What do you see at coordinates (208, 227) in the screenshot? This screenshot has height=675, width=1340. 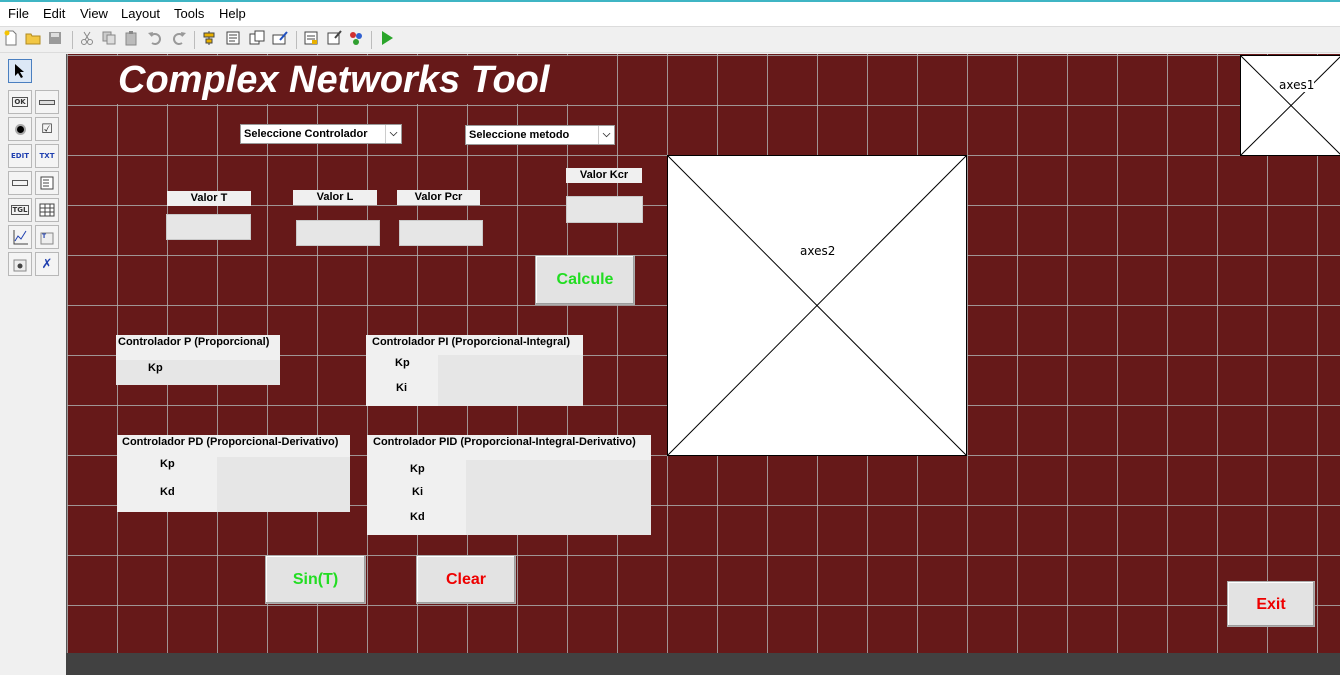 I see `valor-t-input` at bounding box center [208, 227].